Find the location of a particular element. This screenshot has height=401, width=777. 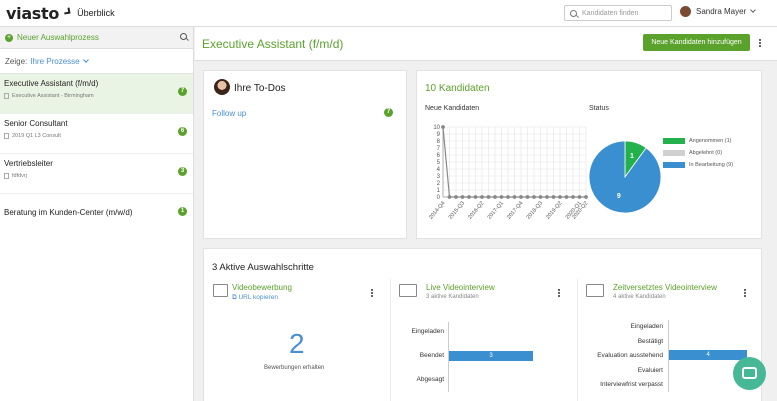

follow-up-link: Follow up is located at coordinates (229, 113).